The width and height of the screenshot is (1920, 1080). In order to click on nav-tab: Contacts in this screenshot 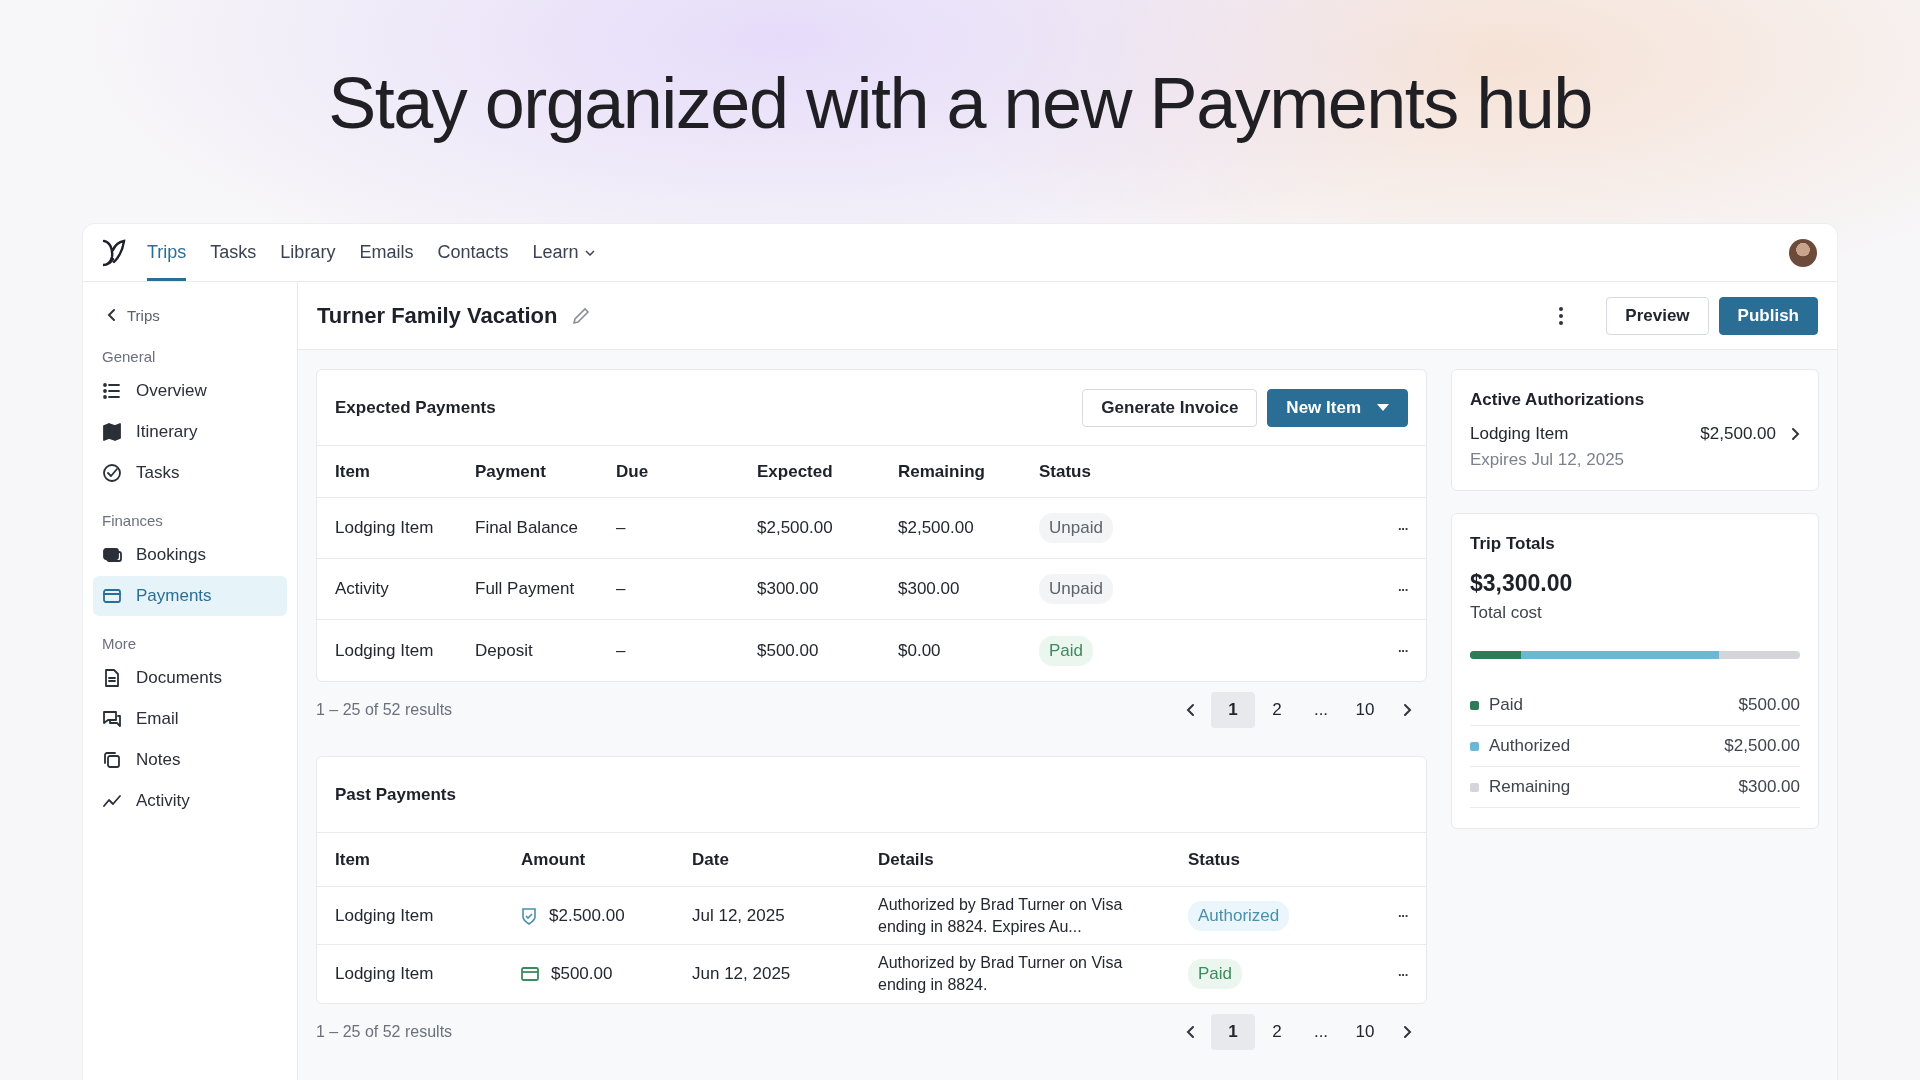, I will do `click(473, 252)`.